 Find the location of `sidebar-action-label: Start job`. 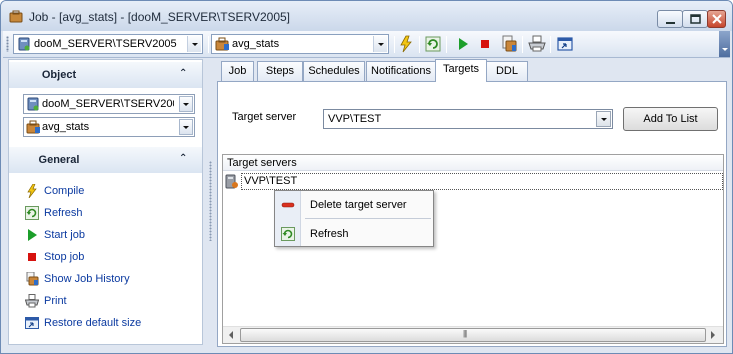

sidebar-action-label: Start job is located at coordinates (64, 235).